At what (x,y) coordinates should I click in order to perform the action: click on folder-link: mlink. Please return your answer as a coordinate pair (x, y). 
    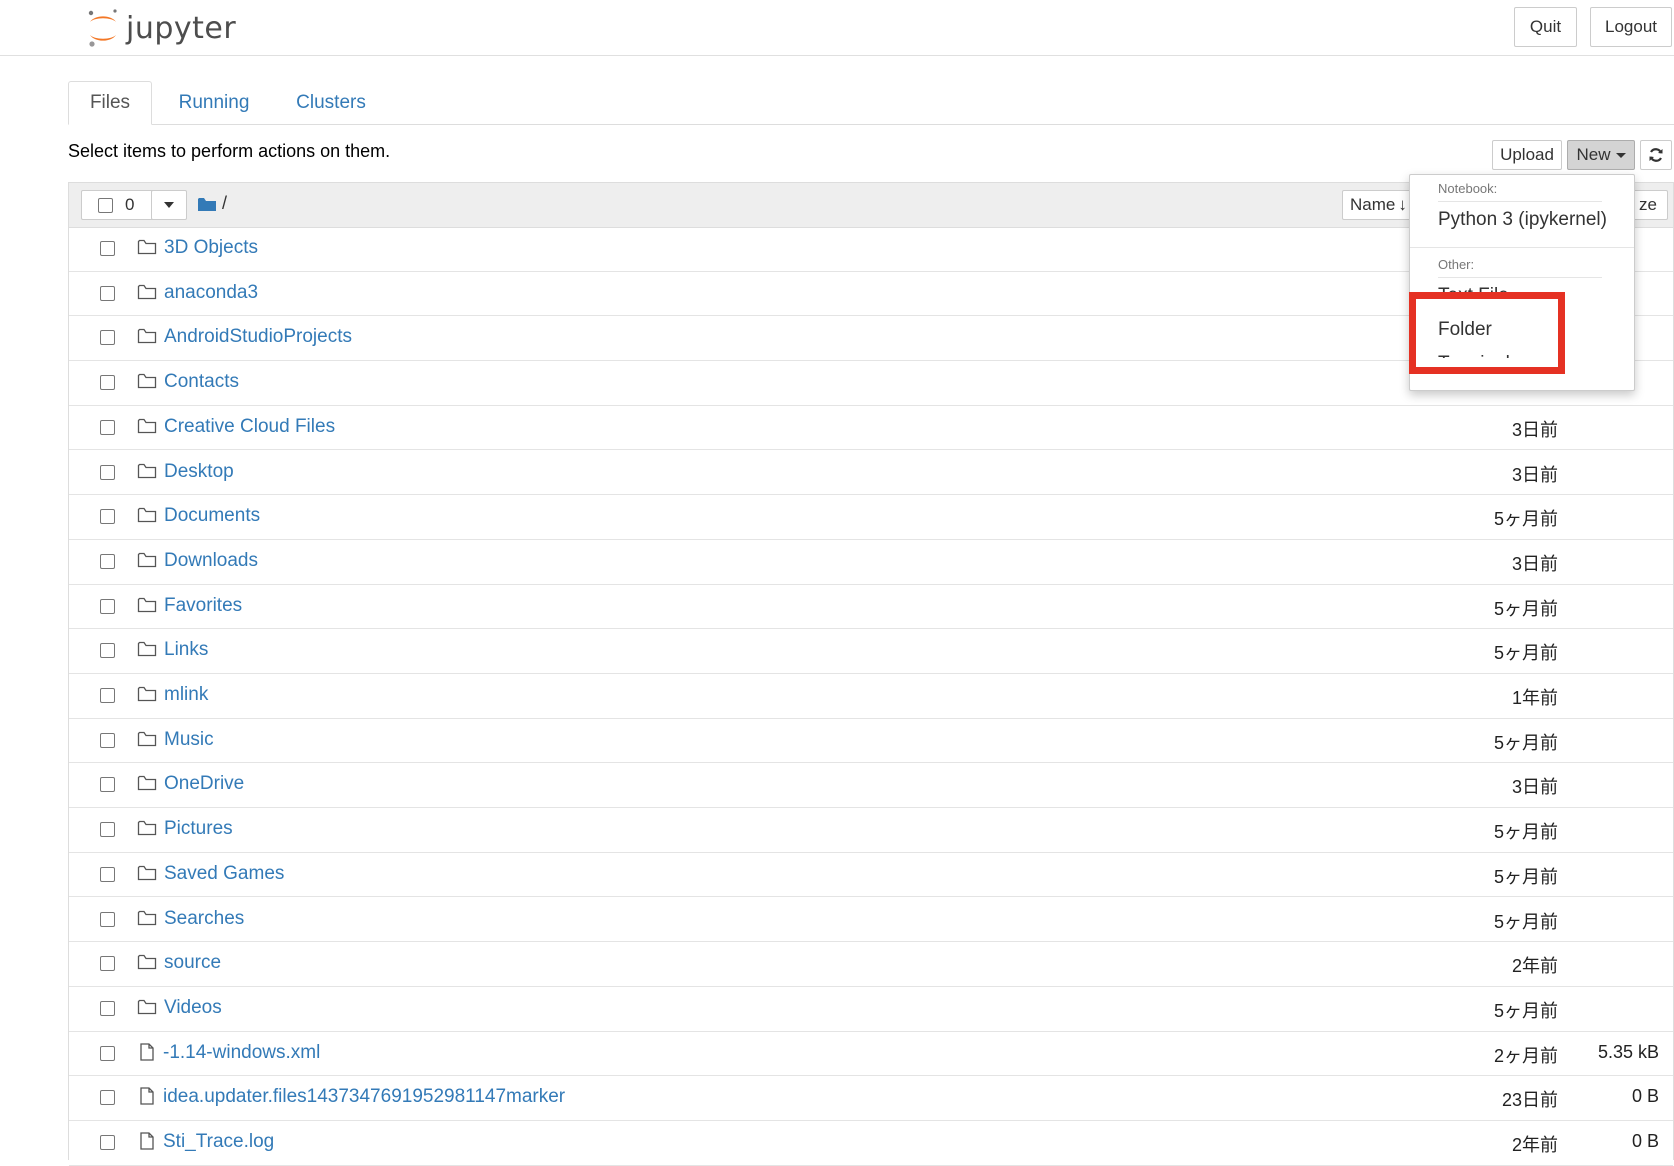
    Looking at the image, I should click on (186, 695).